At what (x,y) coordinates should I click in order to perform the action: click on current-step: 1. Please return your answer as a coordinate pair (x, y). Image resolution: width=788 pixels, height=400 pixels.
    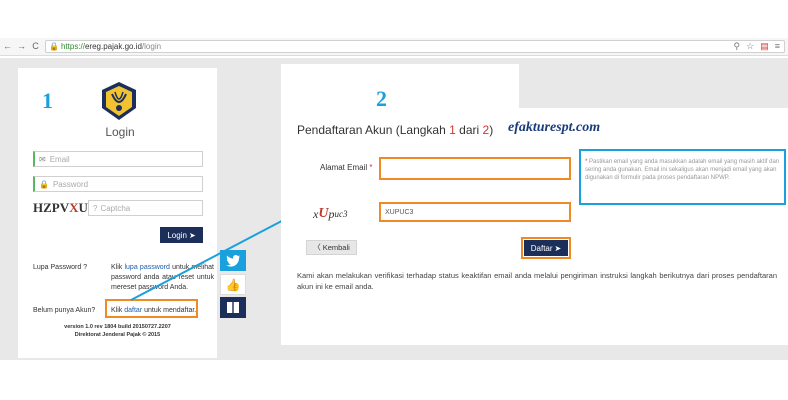
    Looking at the image, I should click on (452, 130).